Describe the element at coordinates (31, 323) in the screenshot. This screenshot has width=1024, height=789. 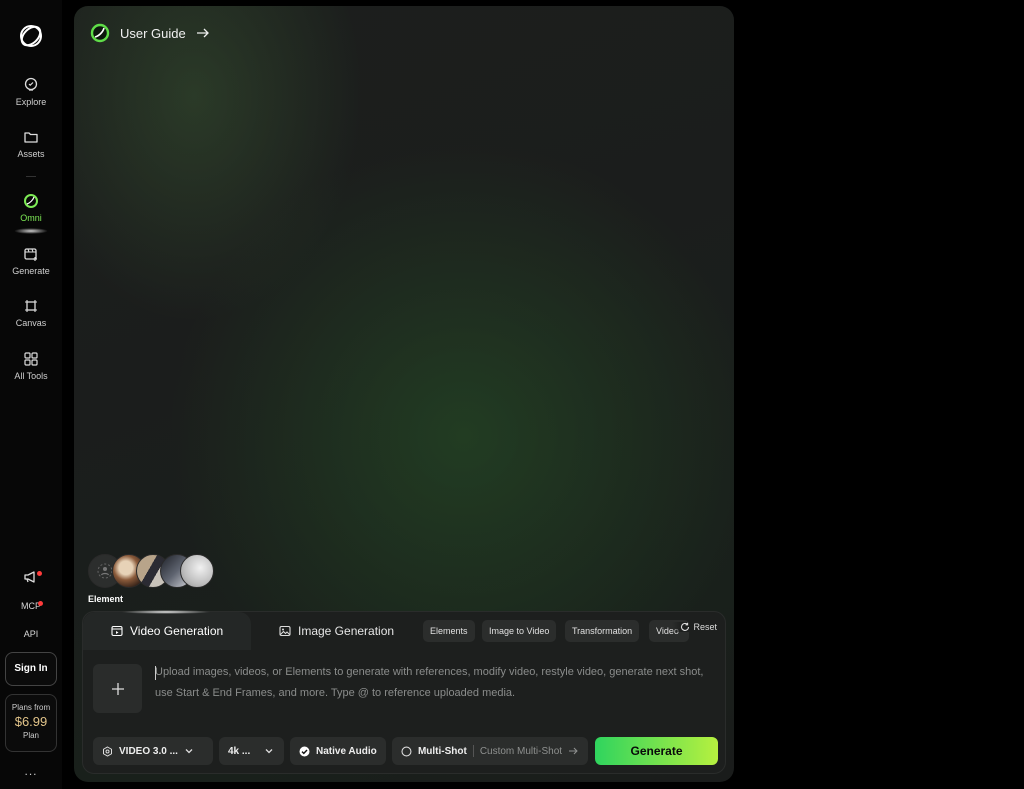
I see `sidebar-item-label: Canvas` at that location.